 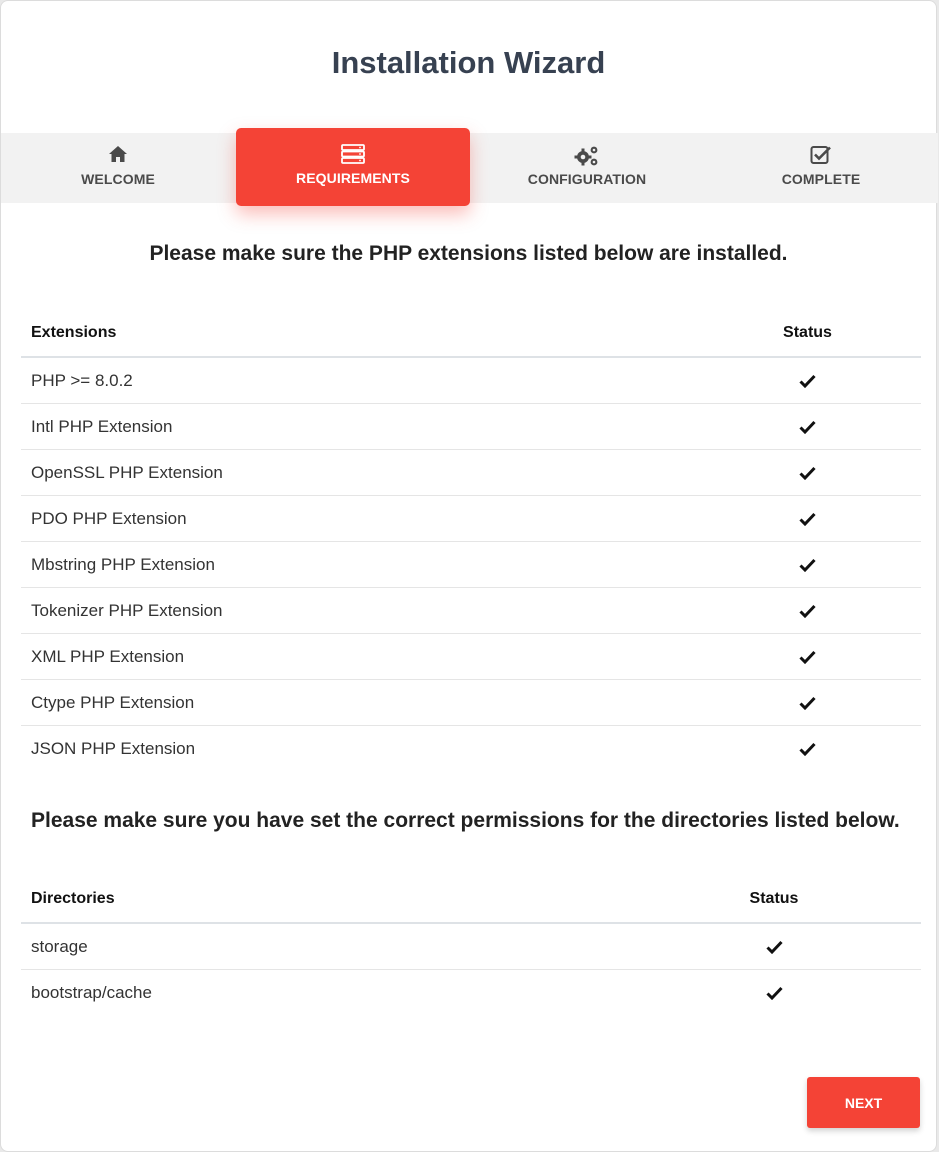 What do you see at coordinates (471, 993) in the screenshot?
I see `table-row: bootstrap/cache` at bounding box center [471, 993].